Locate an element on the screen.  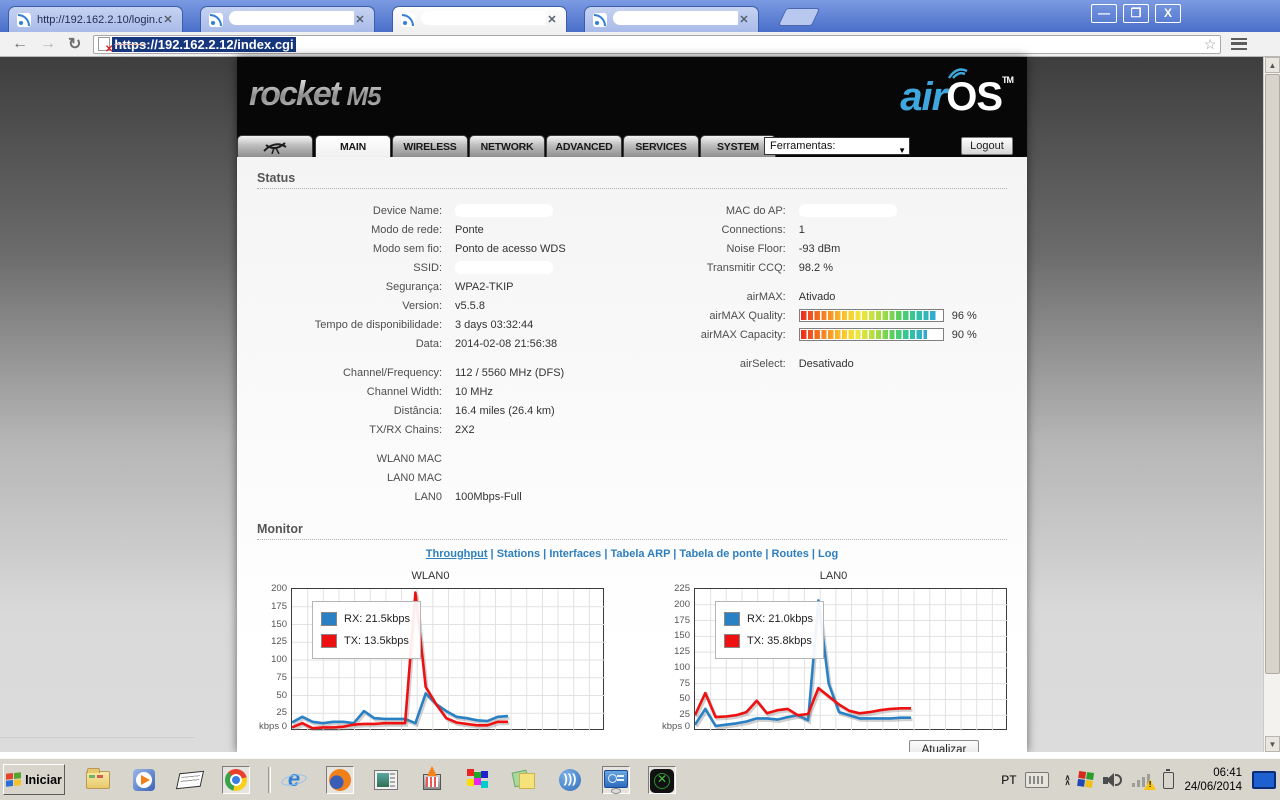
monitor-link-stations: Stations is located at coordinates (518, 554).